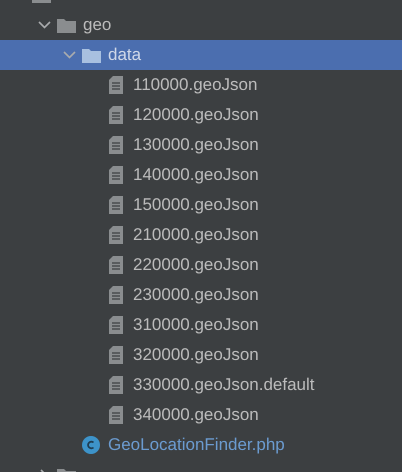 The width and height of the screenshot is (402, 472). I want to click on tree-row: data, so click(201, 55).